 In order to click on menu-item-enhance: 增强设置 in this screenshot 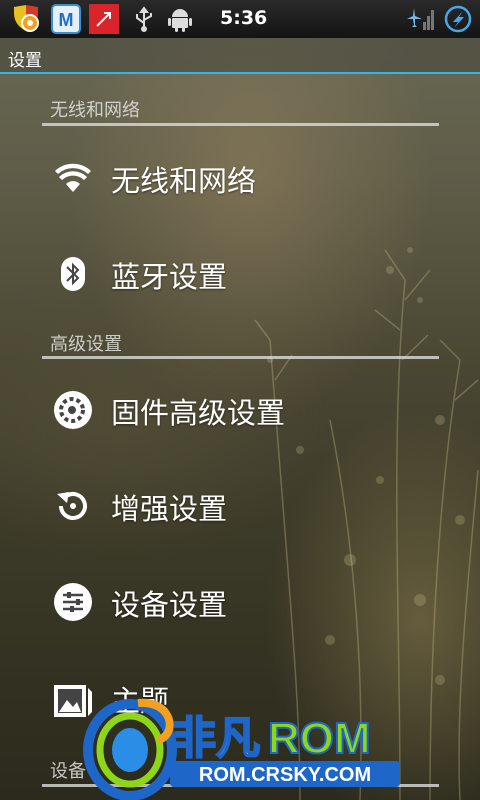, I will do `click(240, 506)`.